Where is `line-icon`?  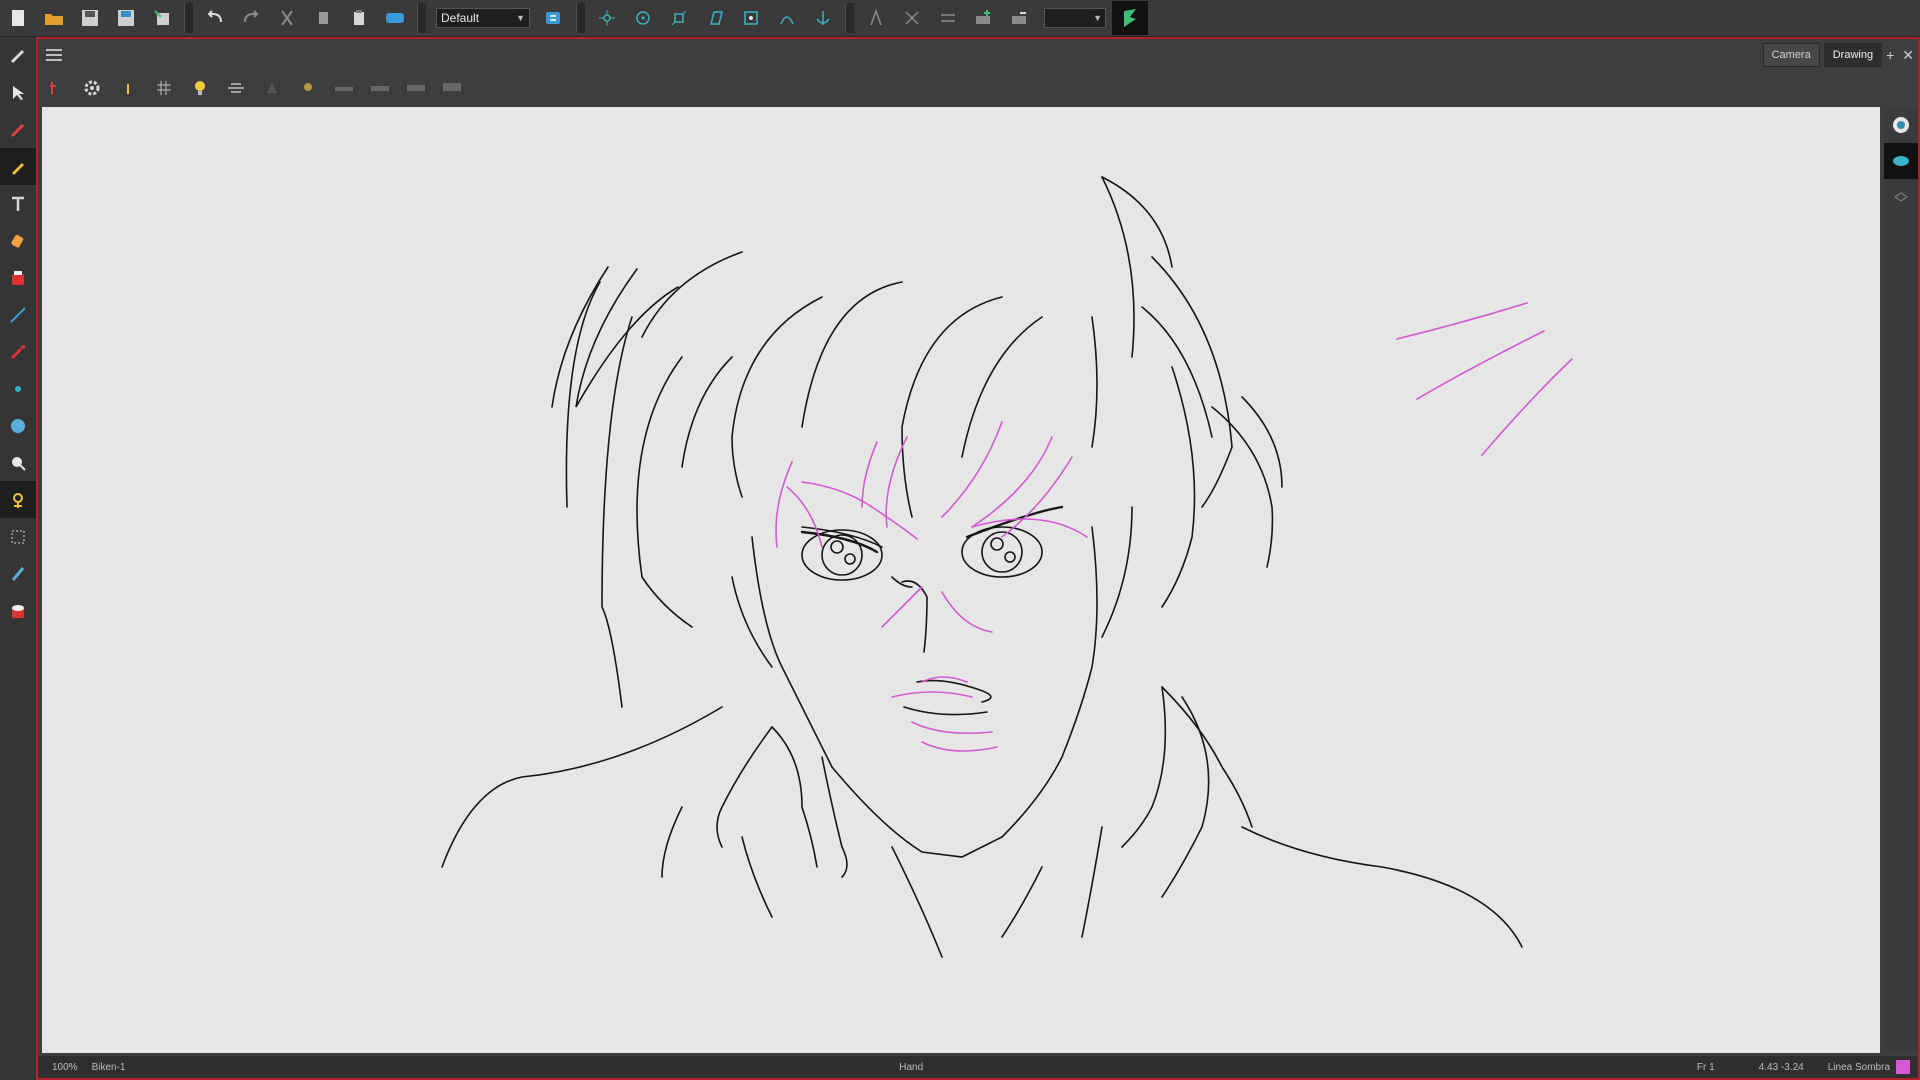
line-icon is located at coordinates (18, 314).